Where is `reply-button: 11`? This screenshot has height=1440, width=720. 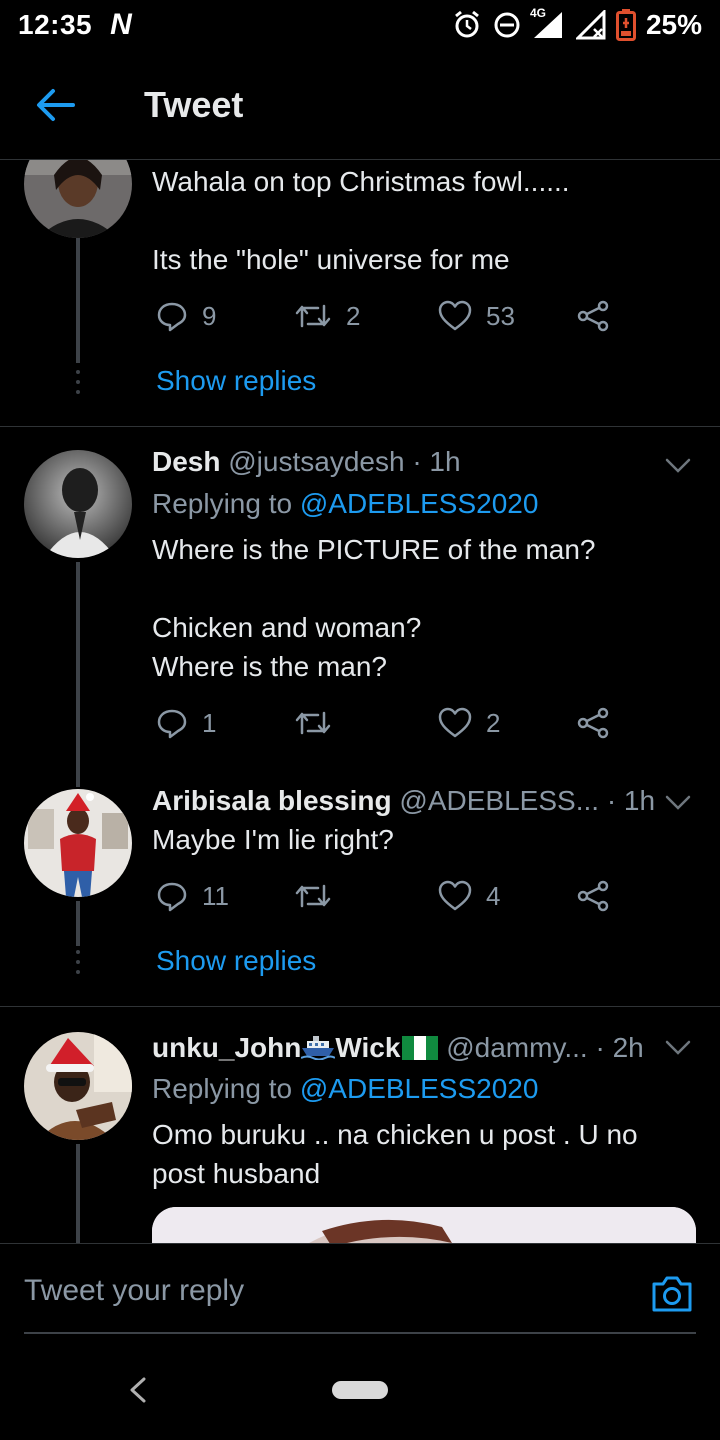 reply-button: 11 is located at coordinates (192, 896).